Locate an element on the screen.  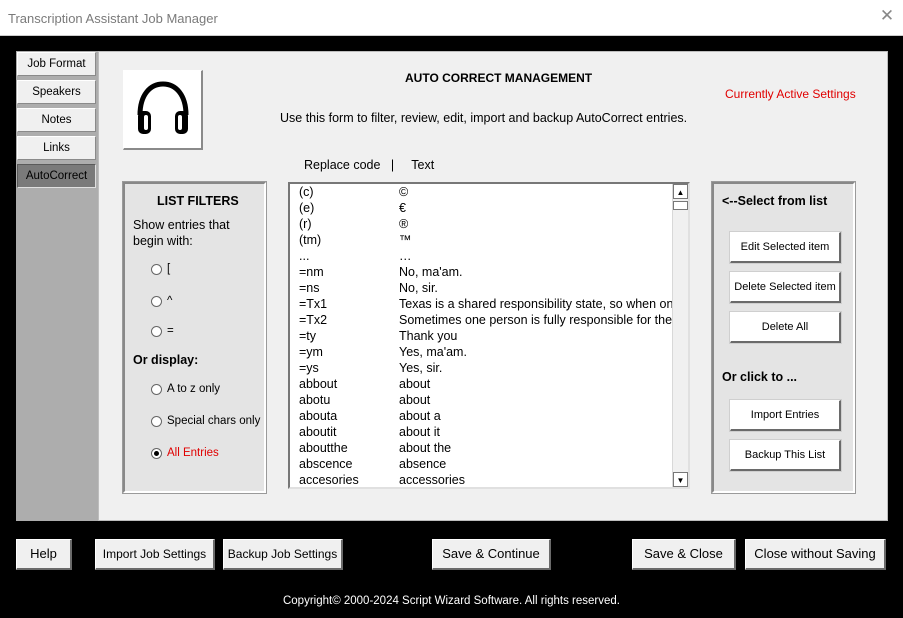
display-radio-special-chars: Special chars only is located at coordinates (205, 421).